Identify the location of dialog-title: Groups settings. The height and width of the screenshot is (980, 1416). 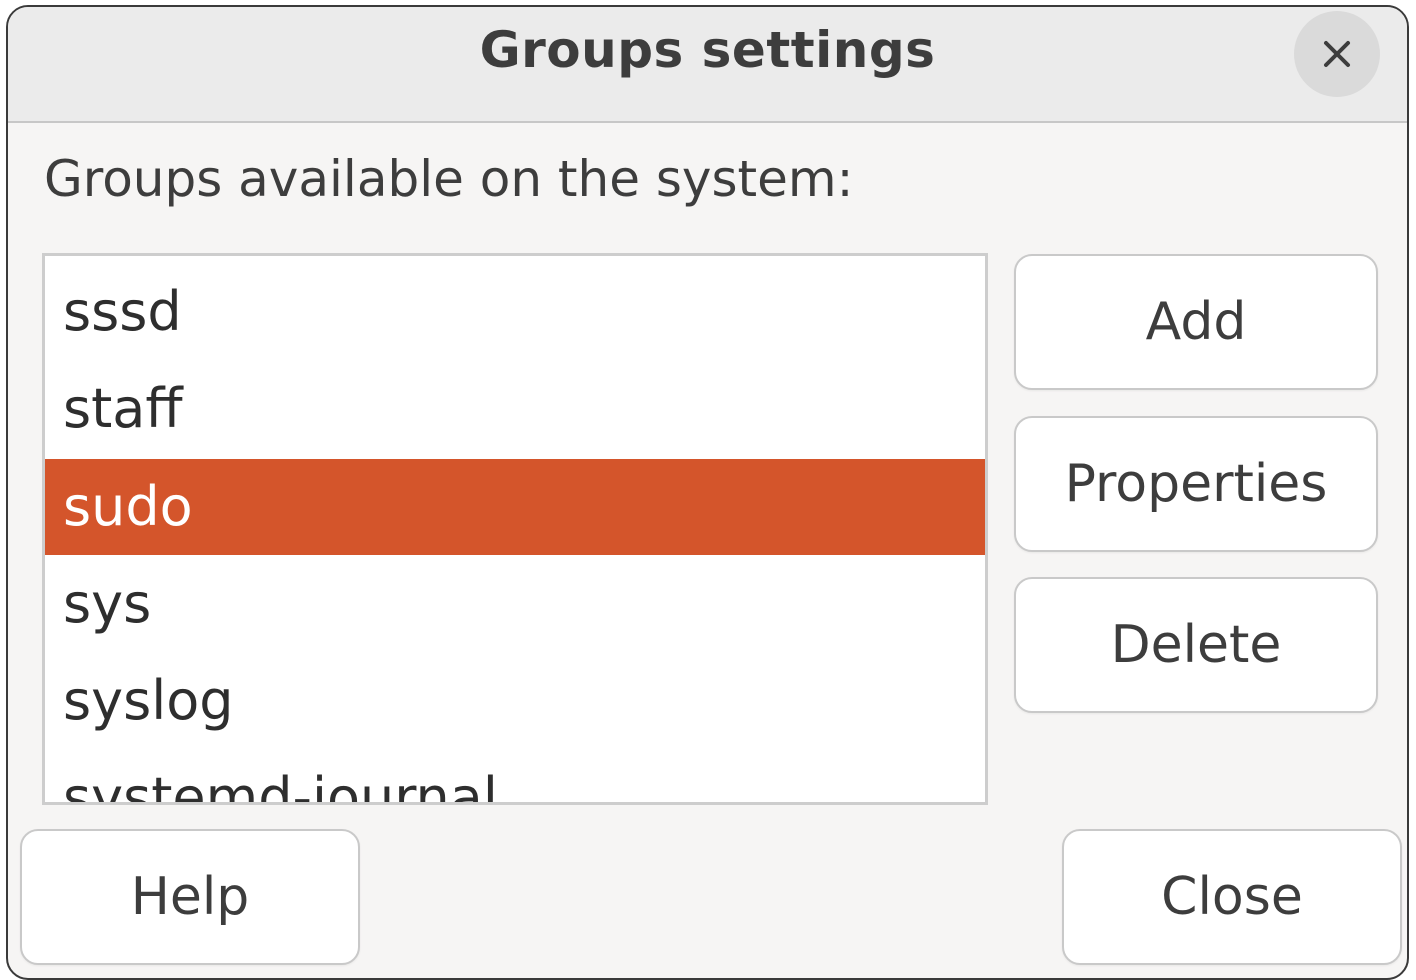
(707, 50).